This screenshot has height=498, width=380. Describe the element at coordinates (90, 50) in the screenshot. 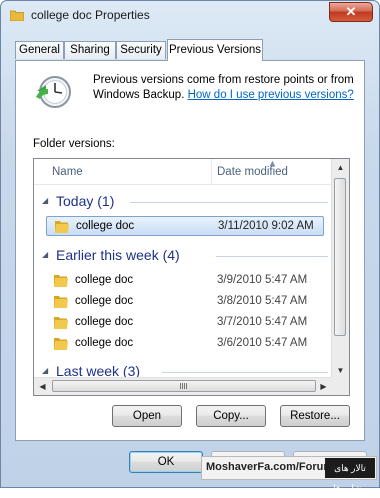

I see `tab-sharing: Sharing` at that location.